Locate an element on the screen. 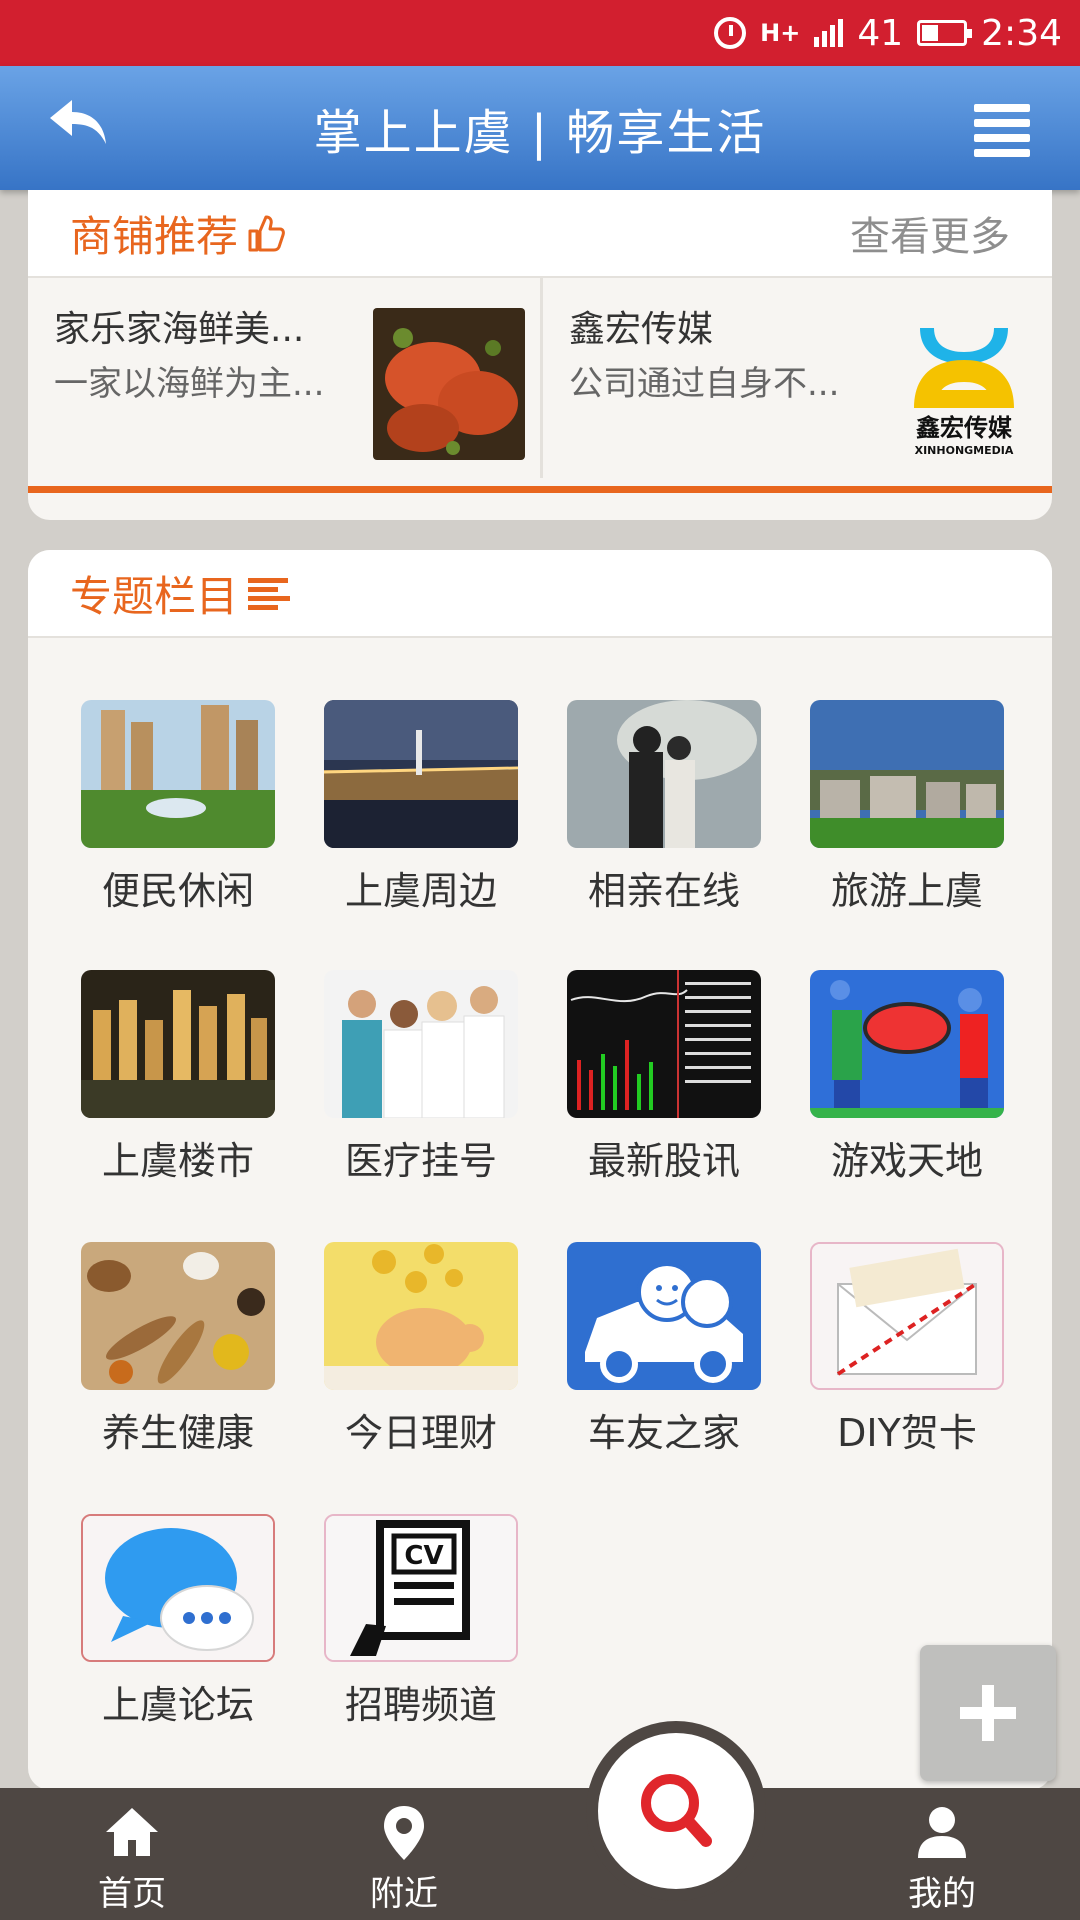 This screenshot has height=1920, width=1080. shop-section-header: 商铺推荐 查看更多 is located at coordinates (540, 234).